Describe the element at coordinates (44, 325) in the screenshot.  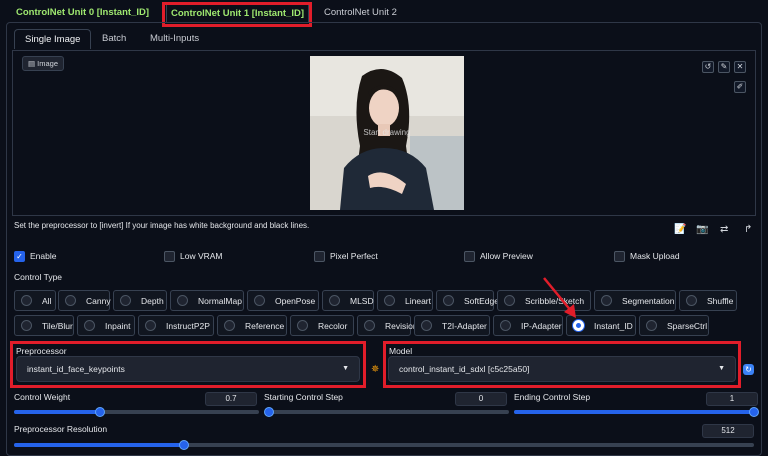
I see `control-type-tile-blur: Tile/Blur` at that location.